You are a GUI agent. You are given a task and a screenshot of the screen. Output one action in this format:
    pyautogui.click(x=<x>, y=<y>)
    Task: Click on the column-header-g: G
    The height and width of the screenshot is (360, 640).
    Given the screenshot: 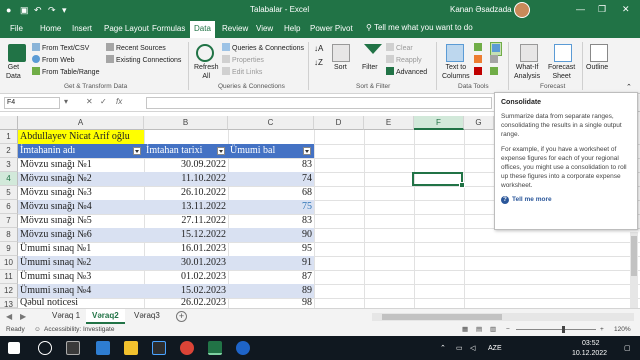 What is the action you would take?
    pyautogui.click(x=479, y=123)
    